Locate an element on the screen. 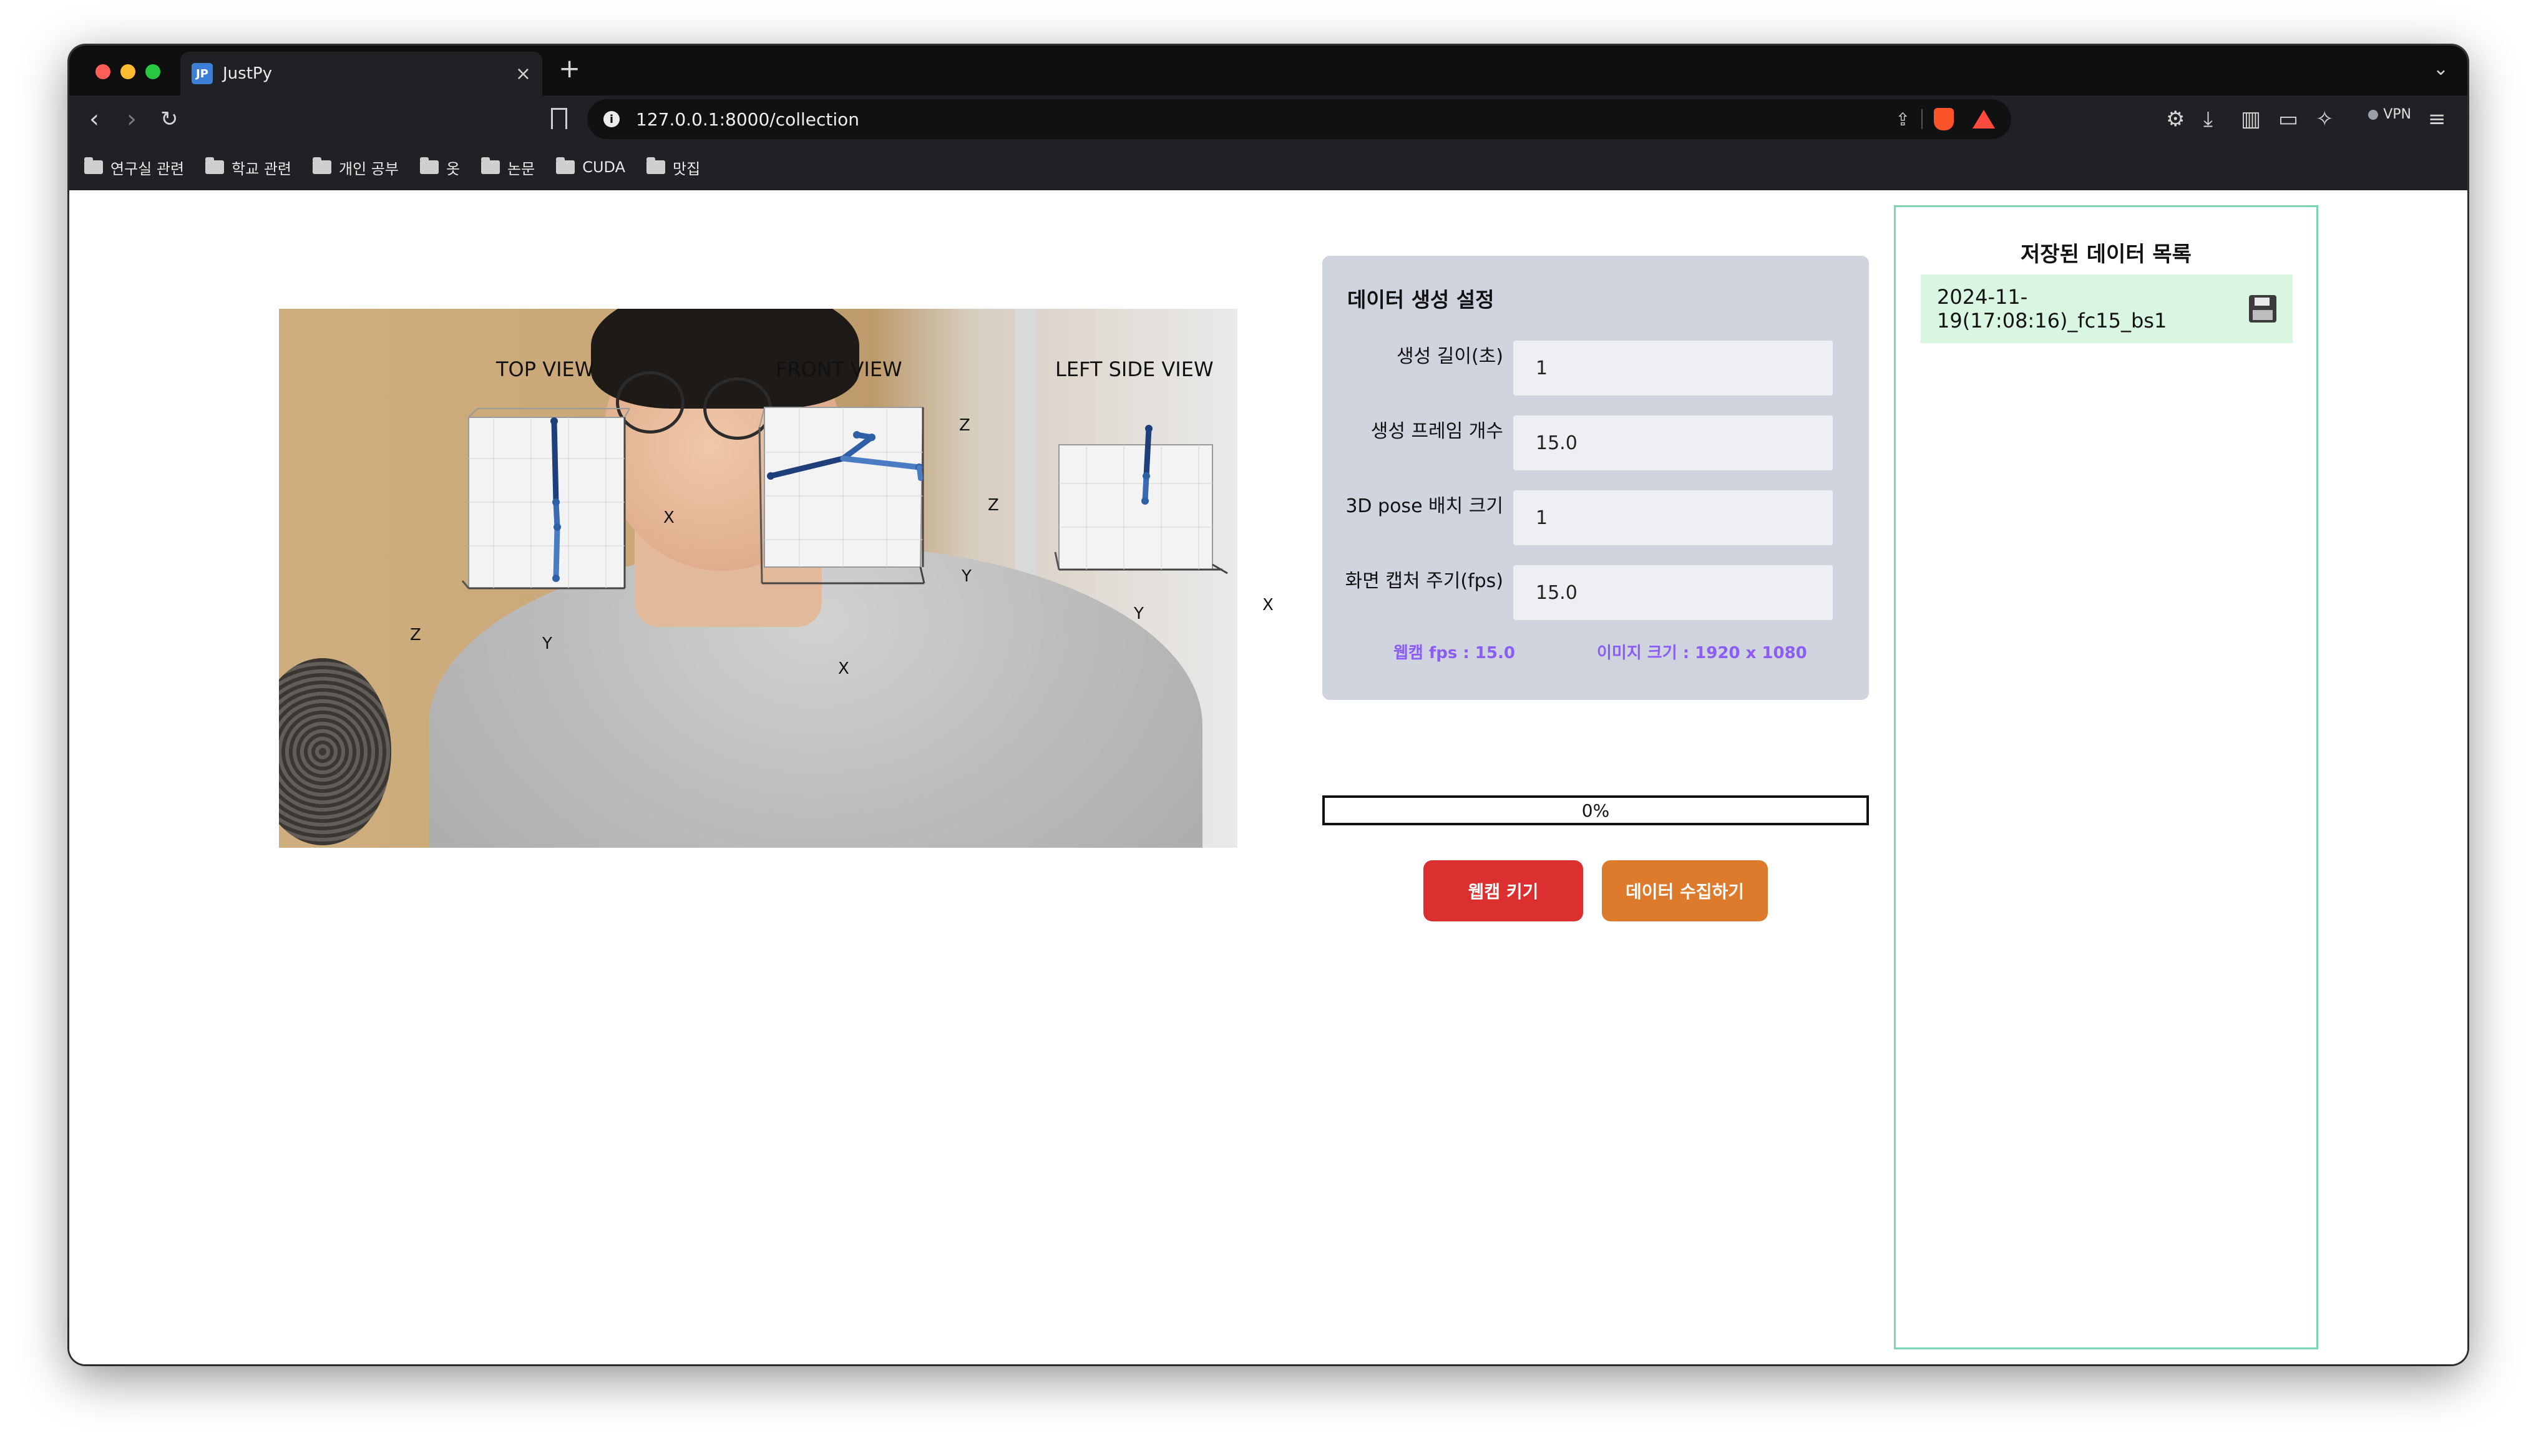 The width and height of the screenshot is (2536, 1456). wallet-icon: ▭ is located at coordinates (2288, 120).